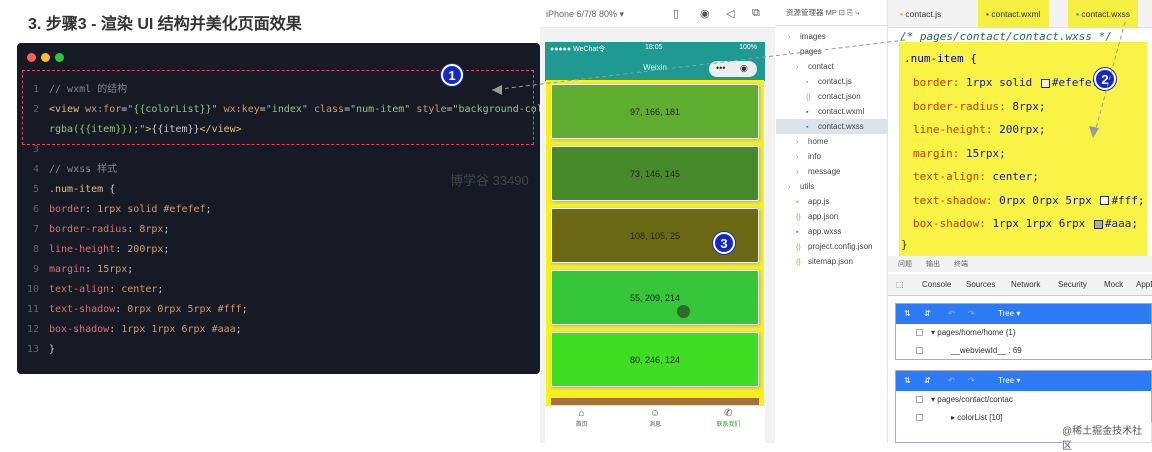 The width and height of the screenshot is (1152, 452). What do you see at coordinates (832, 201) in the screenshot?
I see `tree-item: ▪ app.js` at bounding box center [832, 201].